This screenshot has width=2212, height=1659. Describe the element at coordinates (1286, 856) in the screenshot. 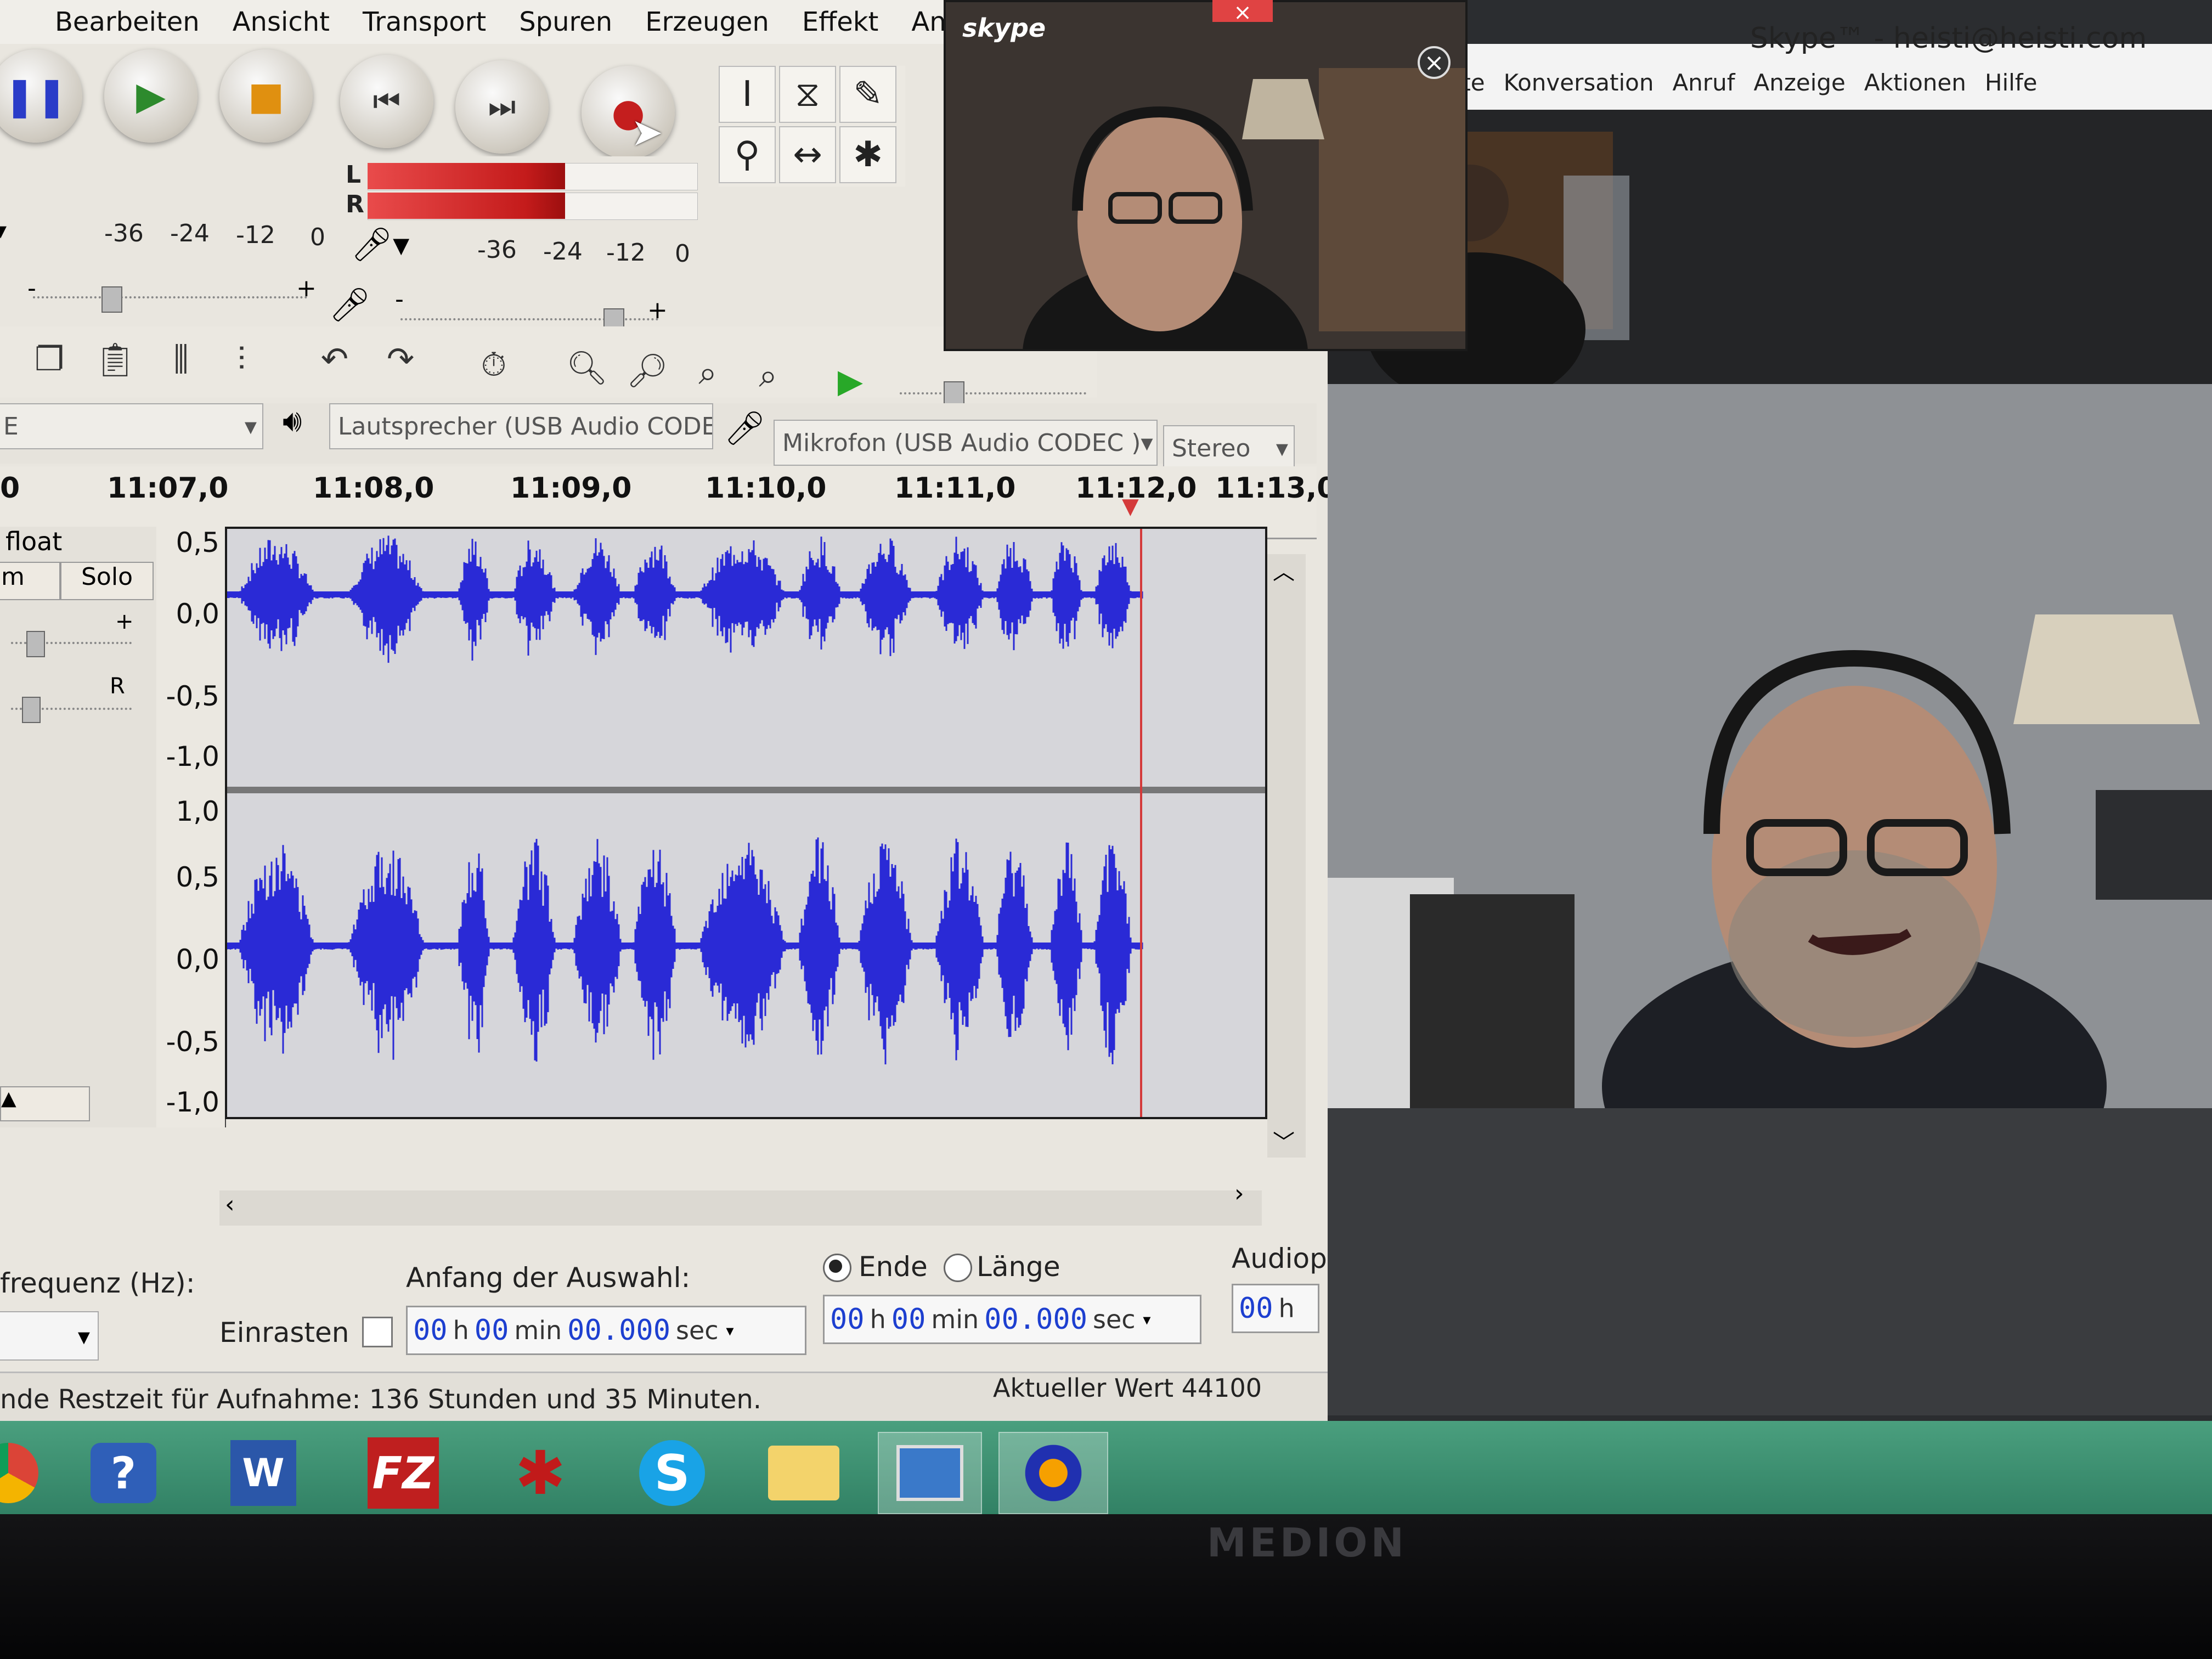

I see `vertical-scrollbar: ︿ ﹀` at that location.